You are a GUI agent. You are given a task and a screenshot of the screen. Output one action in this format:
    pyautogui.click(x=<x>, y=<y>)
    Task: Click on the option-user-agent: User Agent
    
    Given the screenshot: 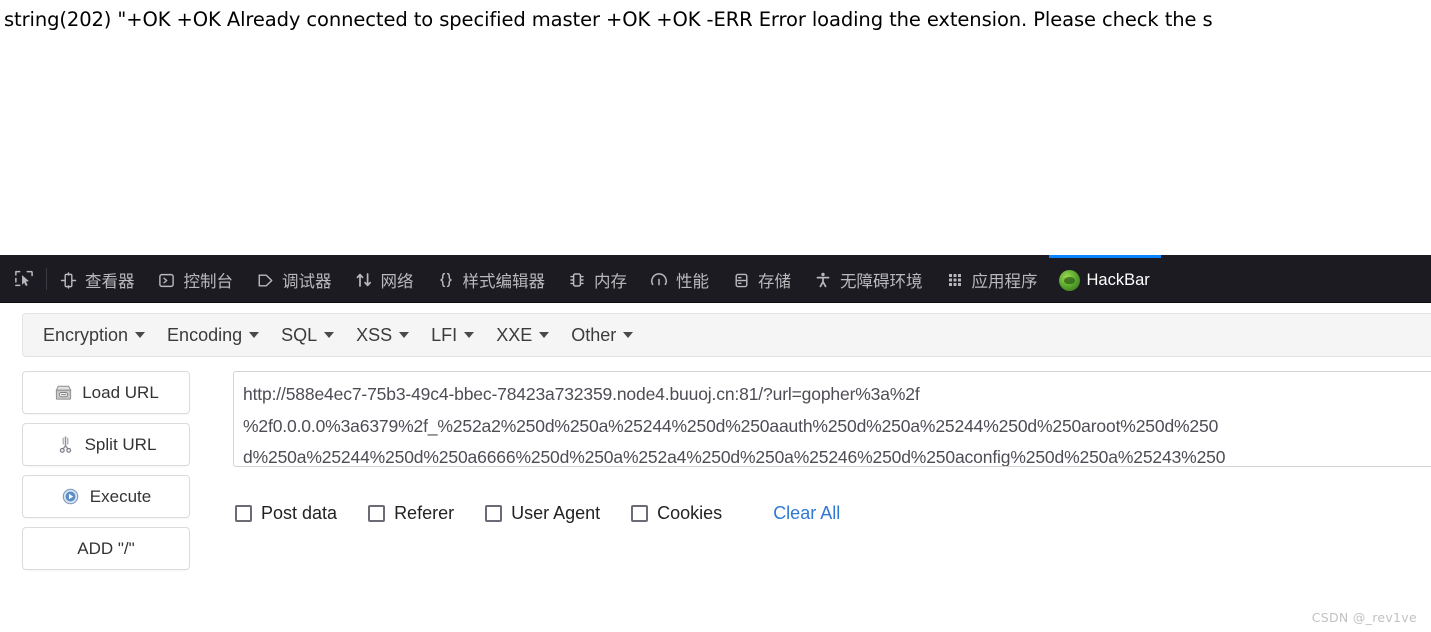 What is the action you would take?
    pyautogui.click(x=542, y=513)
    